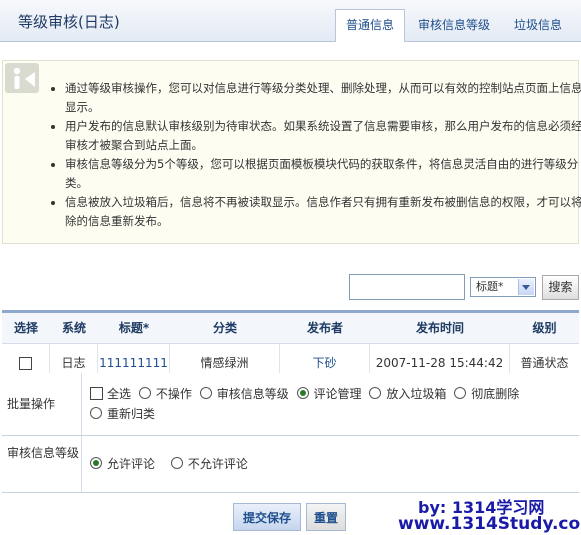 The height and width of the screenshot is (535, 581). I want to click on allow-comment-option: 允许评论, so click(122, 464).